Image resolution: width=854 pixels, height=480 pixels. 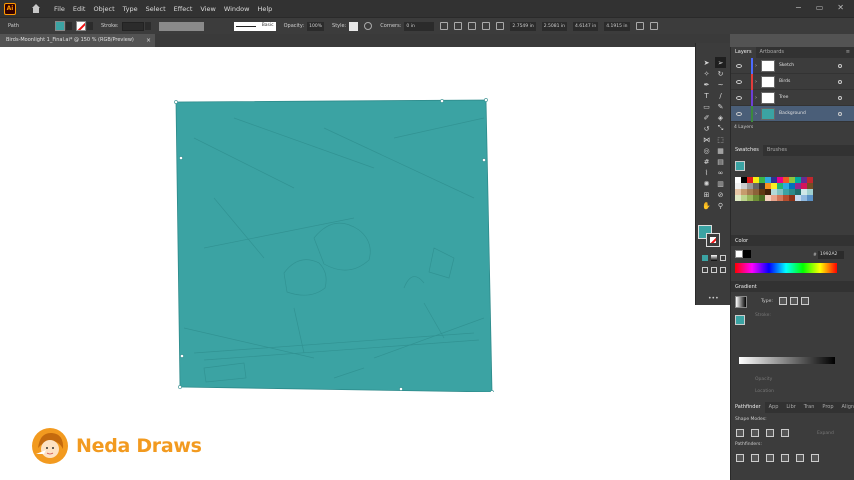 I want to click on outline-icon, so click(x=800, y=458).